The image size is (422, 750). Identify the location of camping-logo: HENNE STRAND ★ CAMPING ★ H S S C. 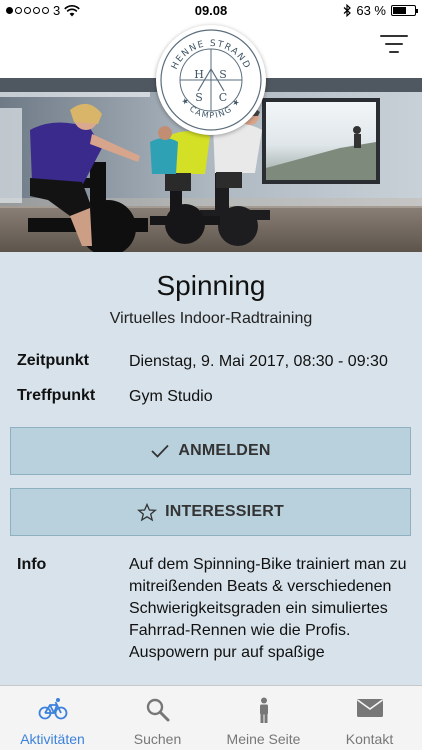
(211, 80).